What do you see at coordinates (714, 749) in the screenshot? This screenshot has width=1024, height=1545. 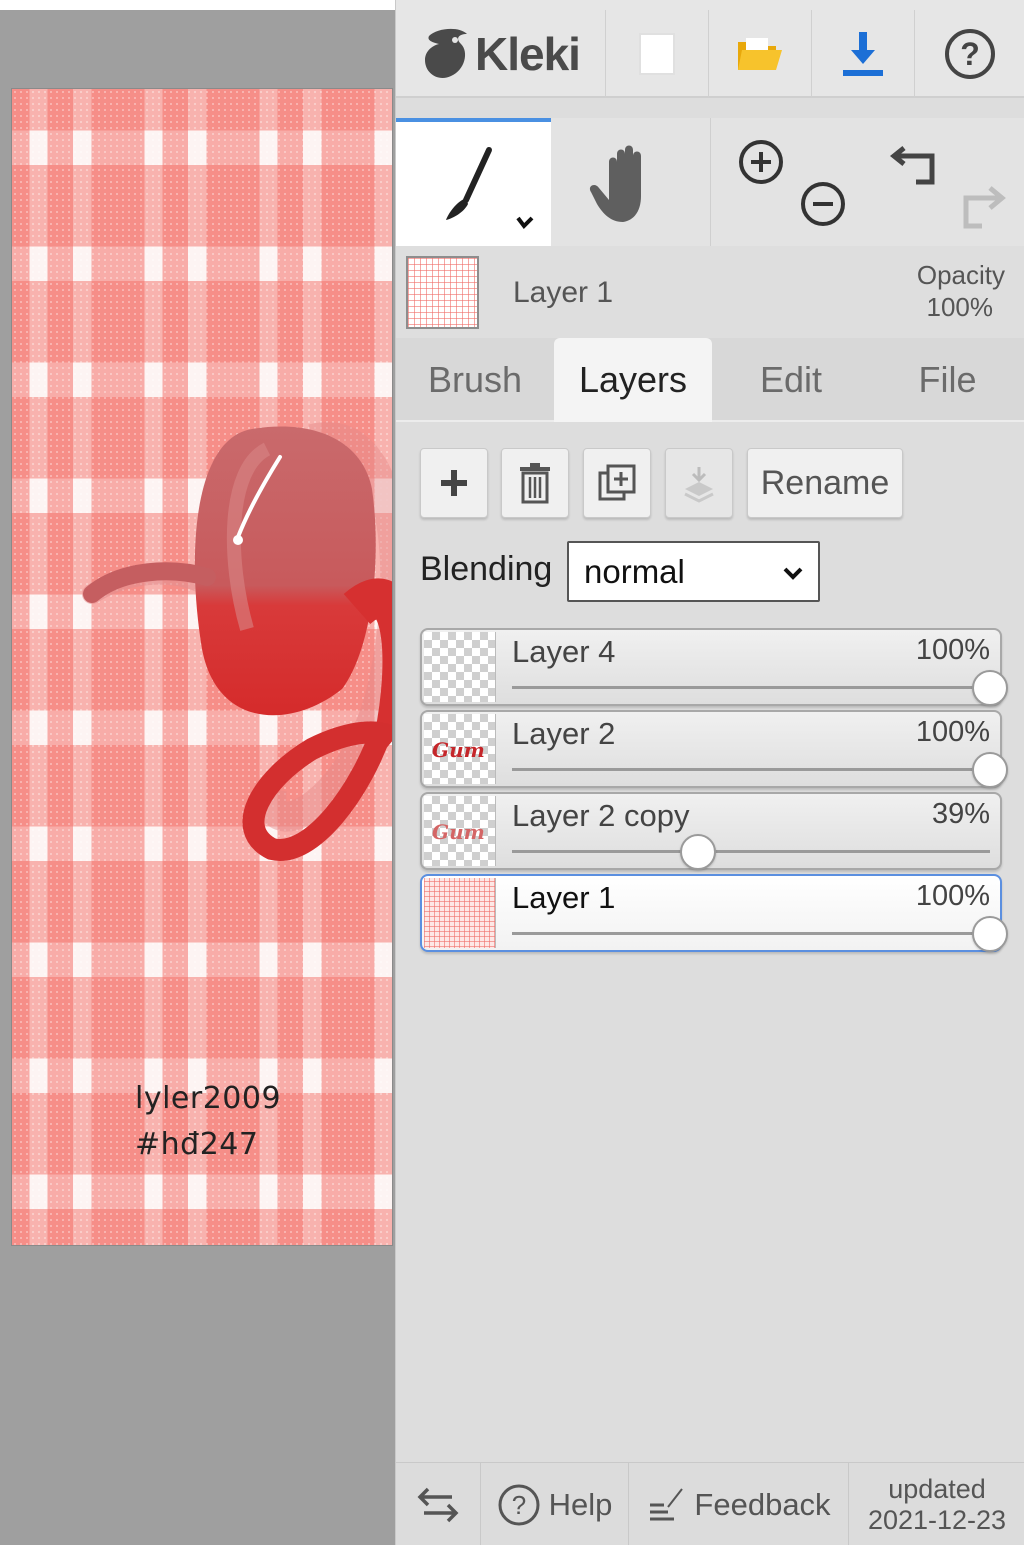 I see `layer-row-layer-2: Gum Layer 2 100%` at bounding box center [714, 749].